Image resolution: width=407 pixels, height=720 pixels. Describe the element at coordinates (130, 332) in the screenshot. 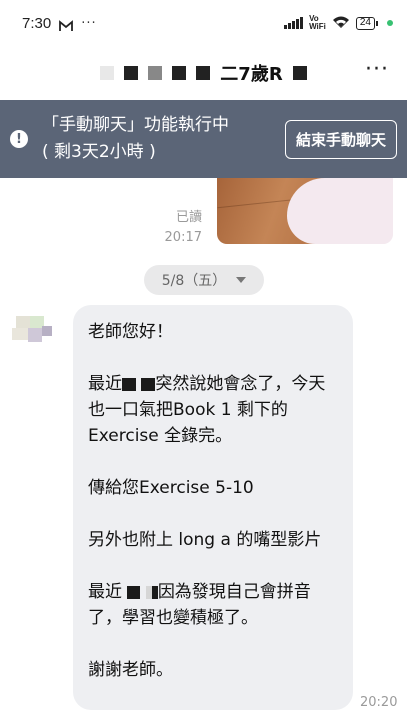

I see `message-paragraph: 老師您好！` at that location.